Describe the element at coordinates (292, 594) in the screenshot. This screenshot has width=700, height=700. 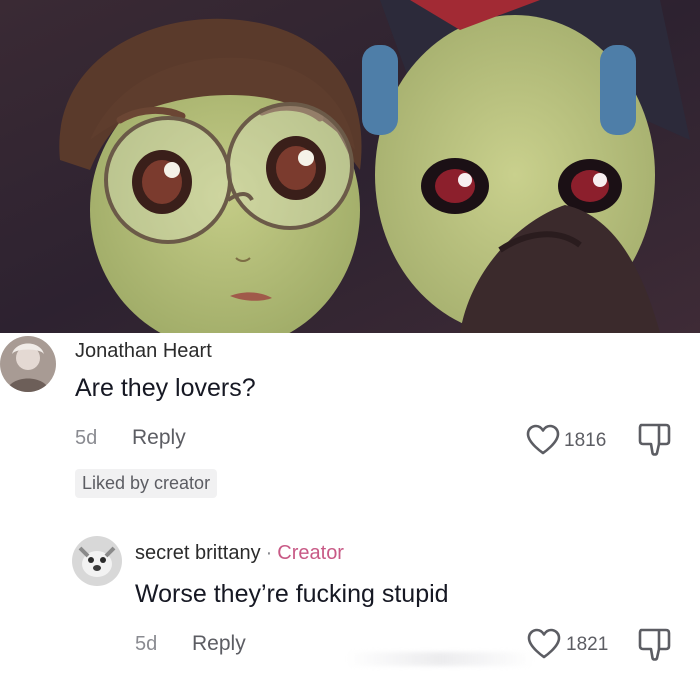
I see `comment-text: Worse they’re fucking stupid` at that location.